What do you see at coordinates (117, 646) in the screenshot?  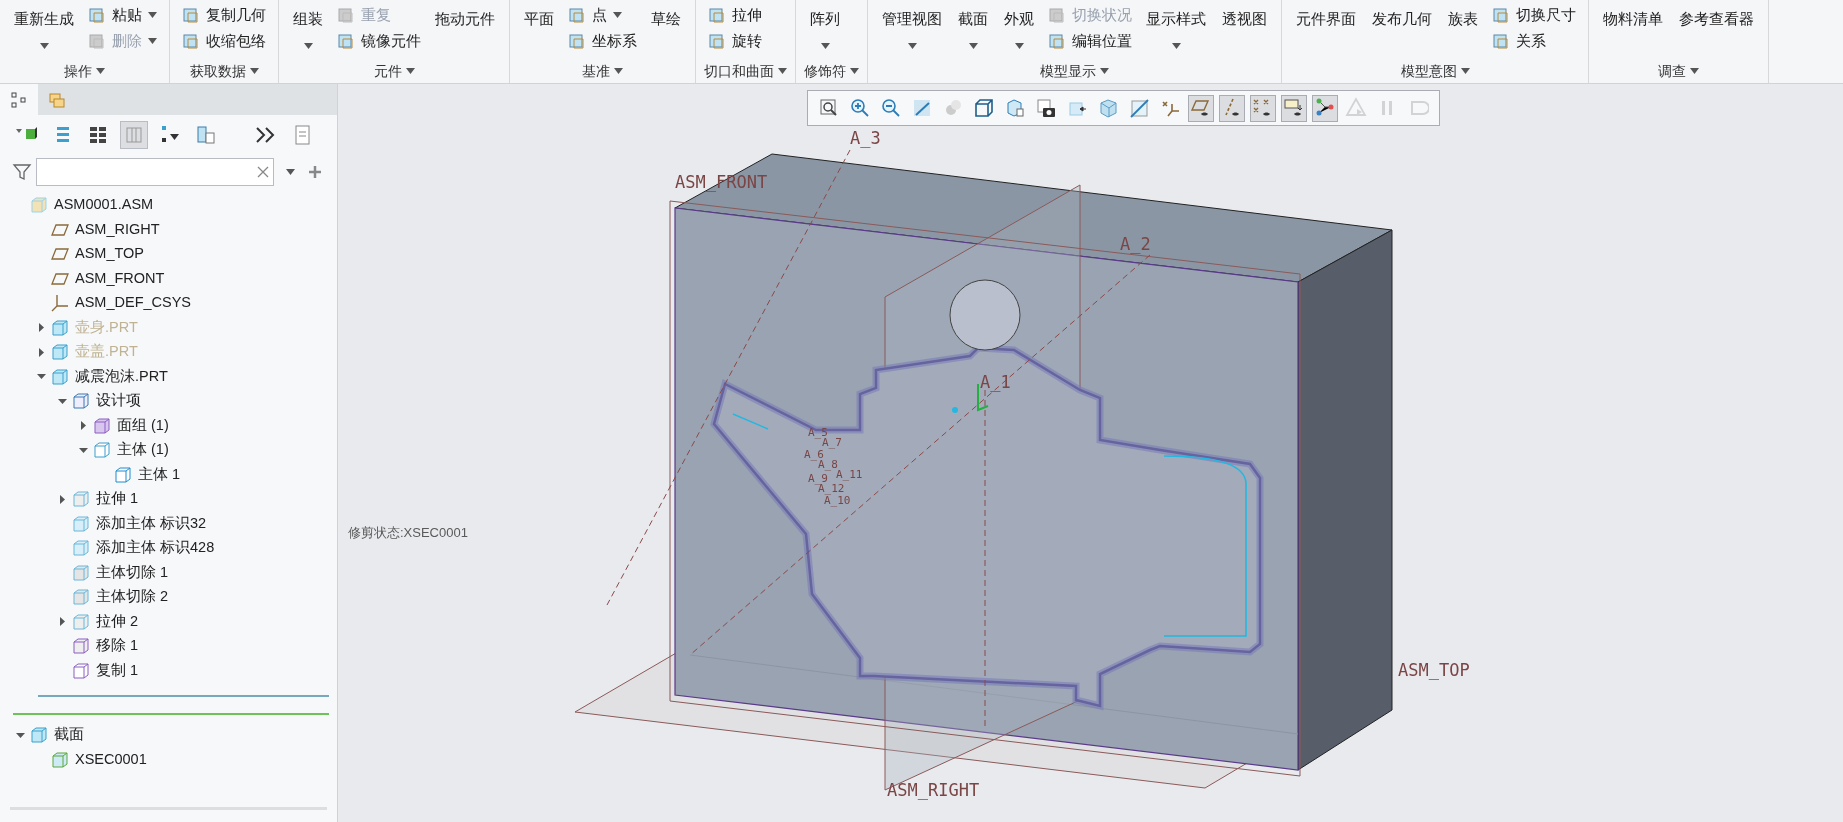 I see `tree-item: 移除 1` at bounding box center [117, 646].